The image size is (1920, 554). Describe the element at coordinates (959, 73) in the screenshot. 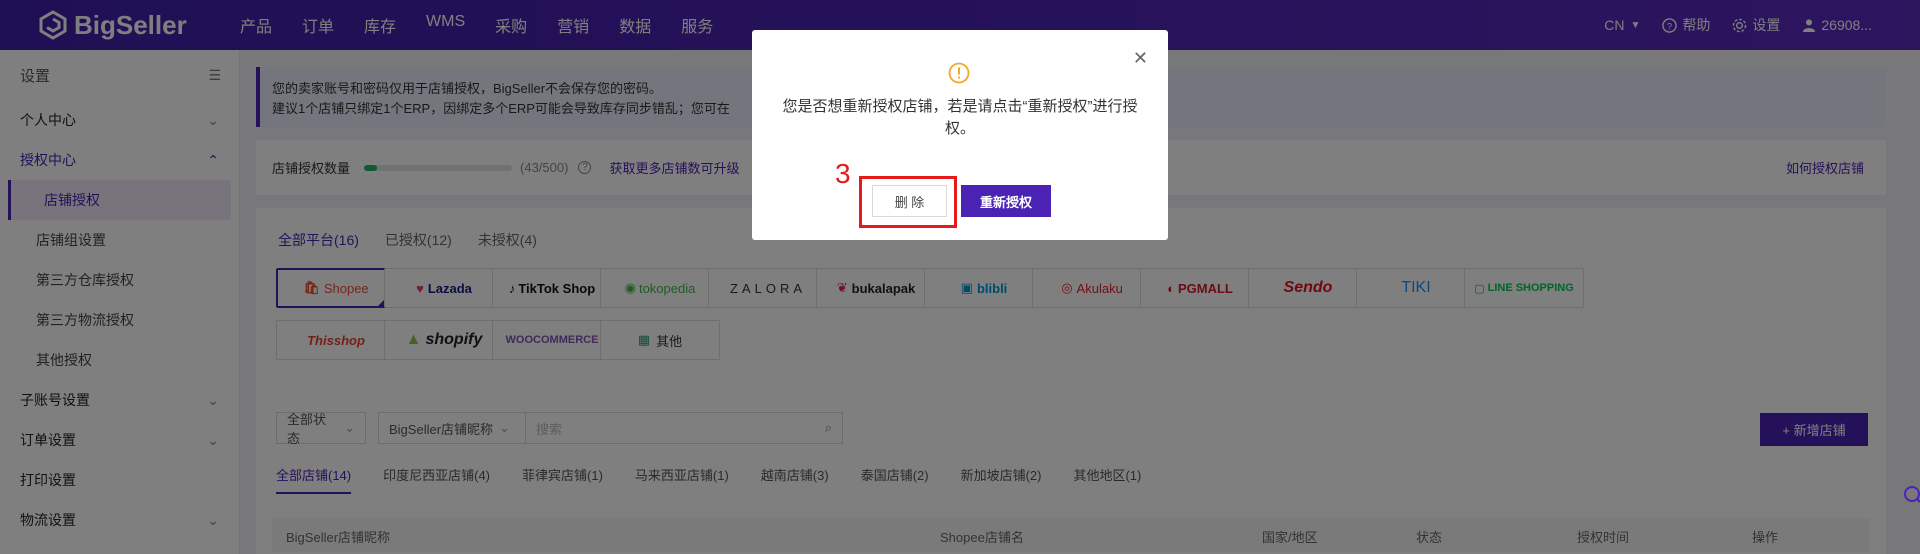

I see `warning-icon` at that location.